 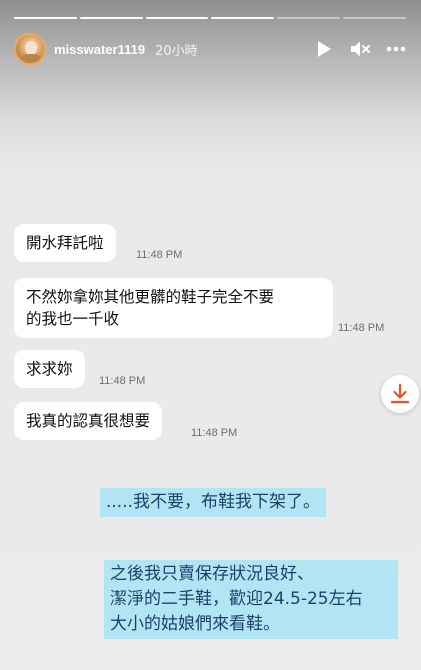 I want to click on chat-bubble: 求求妳, so click(x=49, y=369).